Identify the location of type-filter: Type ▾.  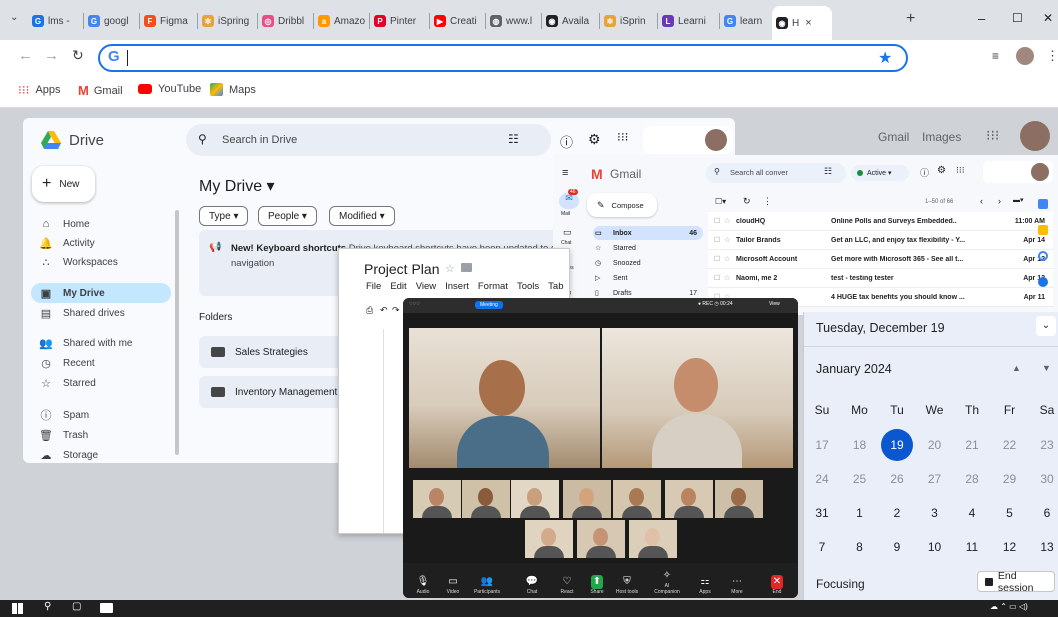
(224, 216).